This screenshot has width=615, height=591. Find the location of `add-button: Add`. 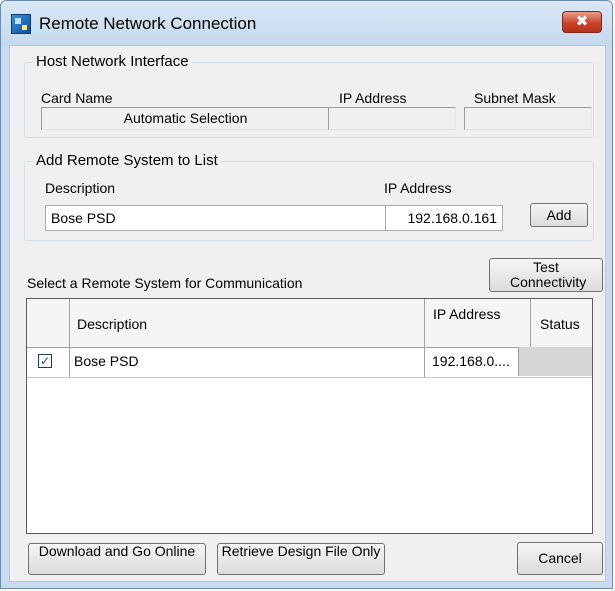

add-button: Add is located at coordinates (559, 215).